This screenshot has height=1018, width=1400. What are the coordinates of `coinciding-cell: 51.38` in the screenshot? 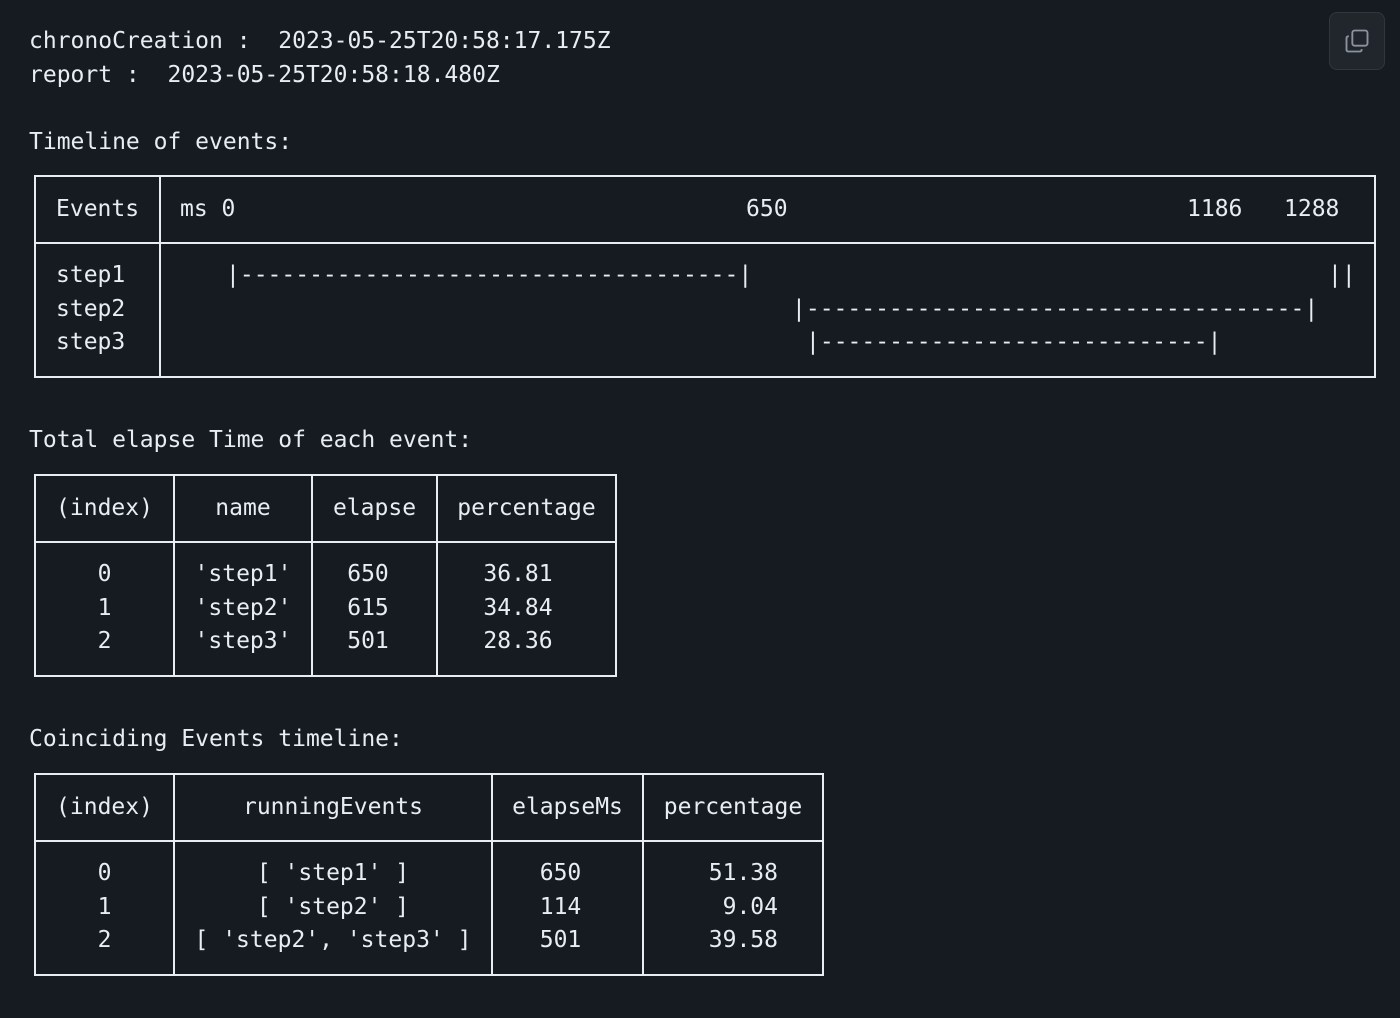 It's located at (743, 873).